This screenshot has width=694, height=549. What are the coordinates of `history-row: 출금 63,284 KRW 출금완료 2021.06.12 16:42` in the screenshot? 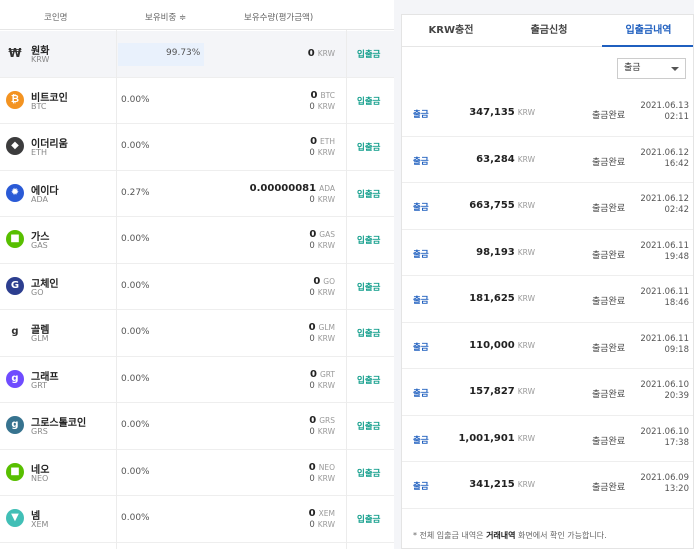 It's located at (547, 160).